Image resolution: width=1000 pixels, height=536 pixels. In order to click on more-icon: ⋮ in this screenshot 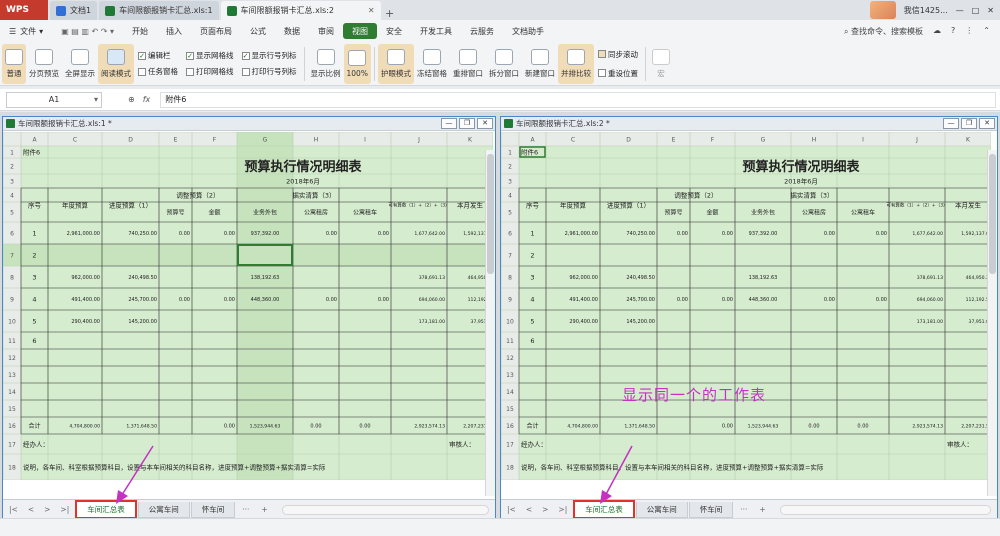, I will do `click(969, 31)`.